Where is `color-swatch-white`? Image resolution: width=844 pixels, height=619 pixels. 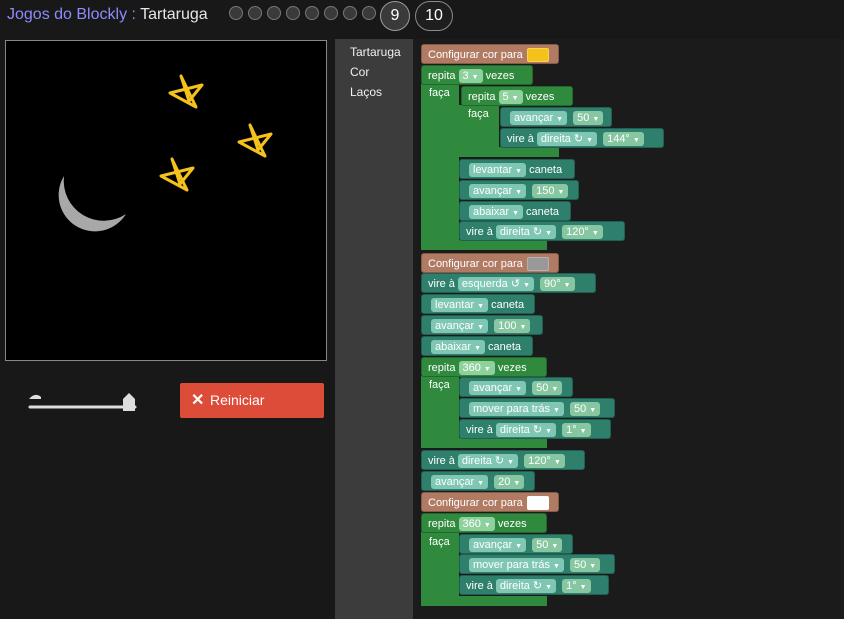
color-swatch-white is located at coordinates (537, 503).